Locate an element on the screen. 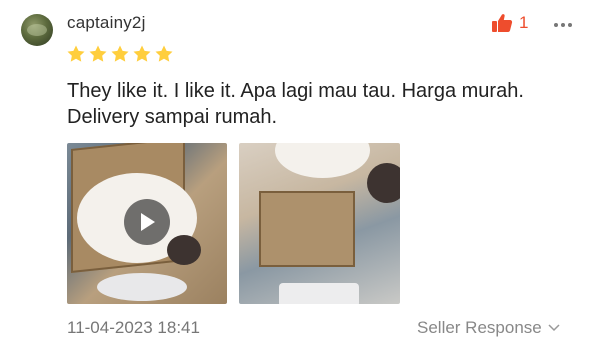  play-button is located at coordinates (147, 222).